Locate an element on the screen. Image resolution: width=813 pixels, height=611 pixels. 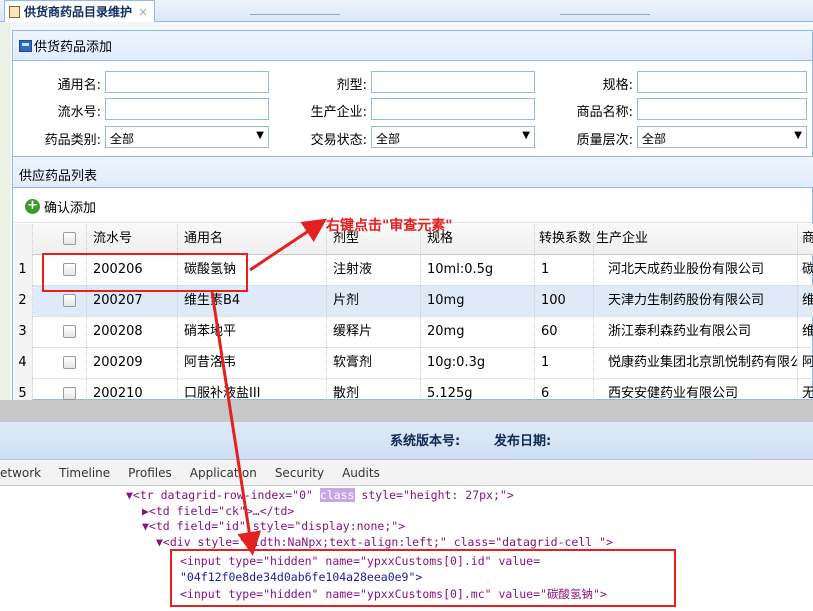
manufacturer-label: 生产企业: is located at coordinates (338, 112).